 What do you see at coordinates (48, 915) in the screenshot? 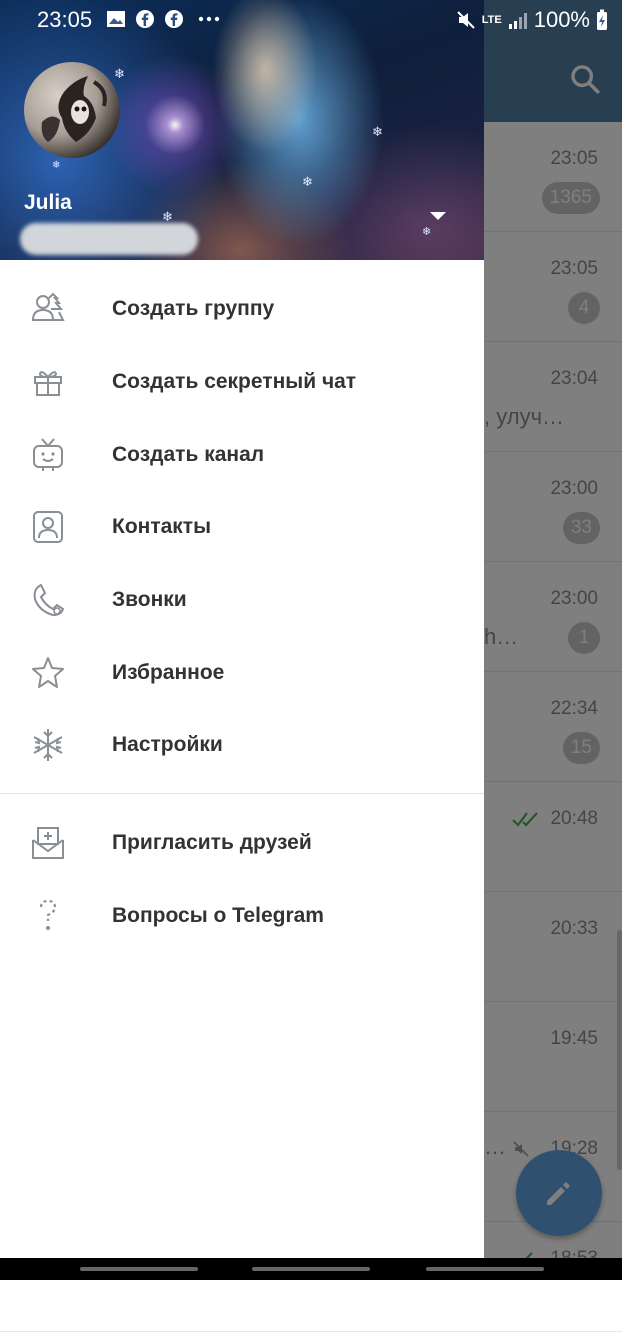
I see `question-icon` at bounding box center [48, 915].